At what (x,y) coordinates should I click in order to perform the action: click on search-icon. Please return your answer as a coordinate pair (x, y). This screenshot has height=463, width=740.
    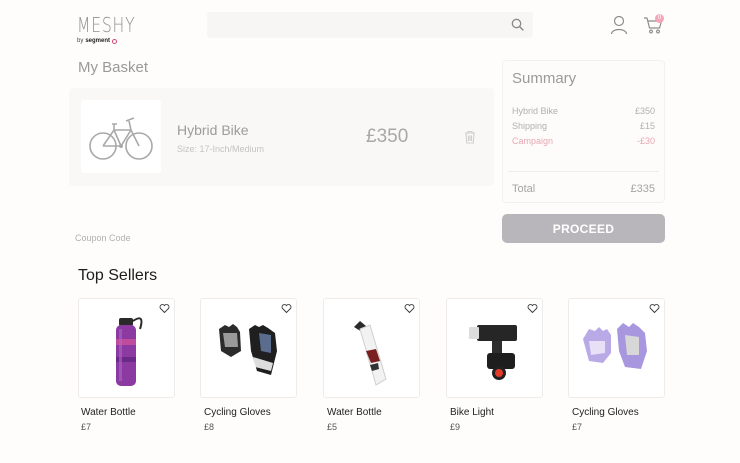
    Looking at the image, I should click on (517, 24).